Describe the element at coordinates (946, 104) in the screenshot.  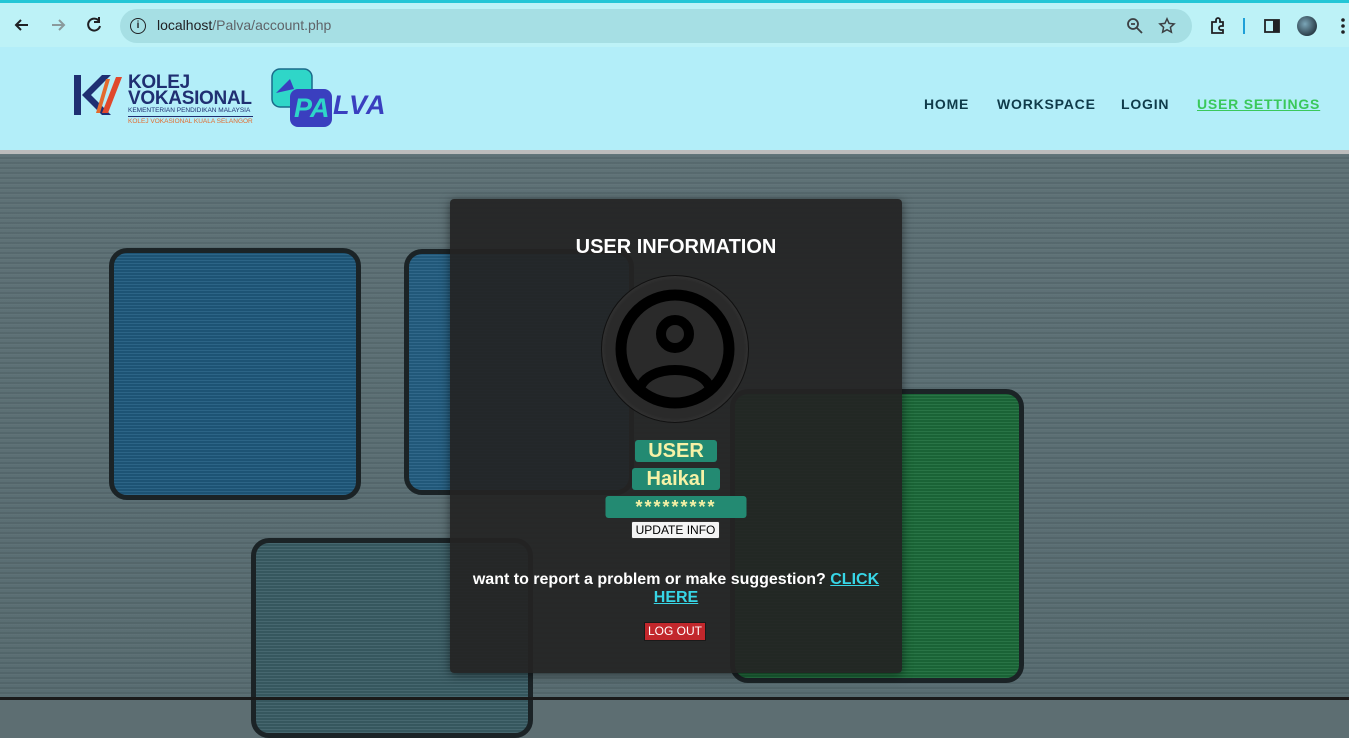
I see `nav-home: HOME` at that location.